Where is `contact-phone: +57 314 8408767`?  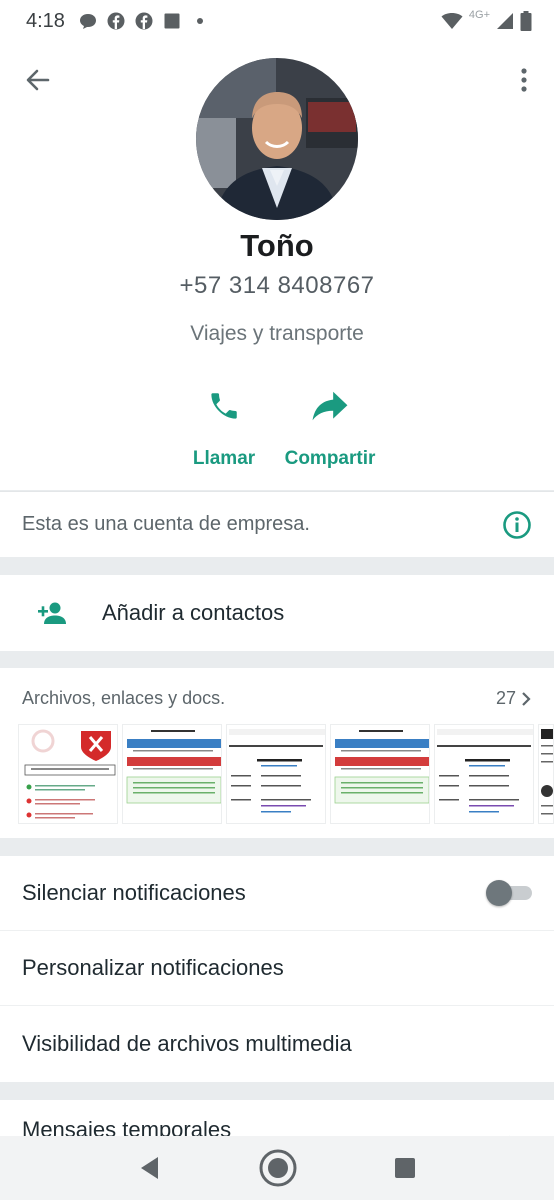
contact-phone: +57 314 8408767 is located at coordinates (277, 285).